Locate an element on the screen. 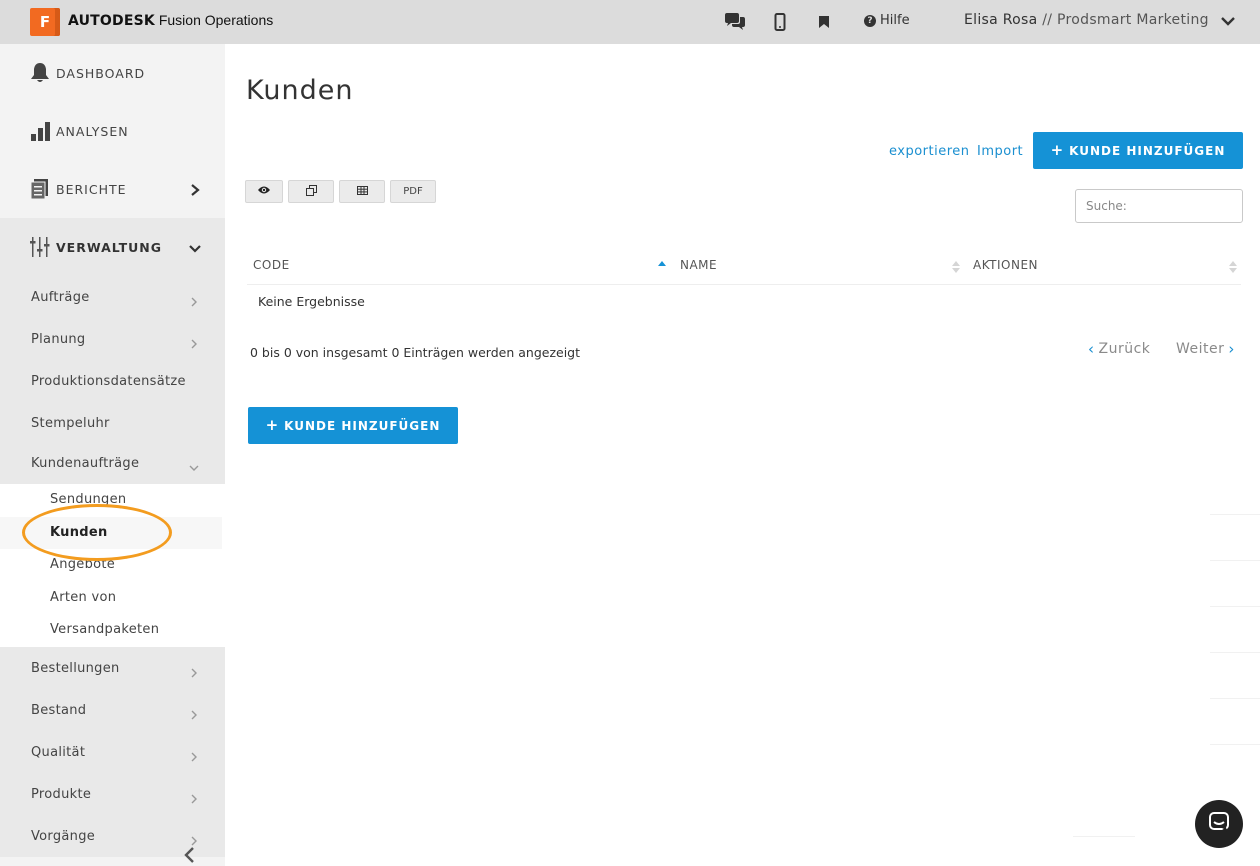  help-label: Hilfe is located at coordinates (895, 20).